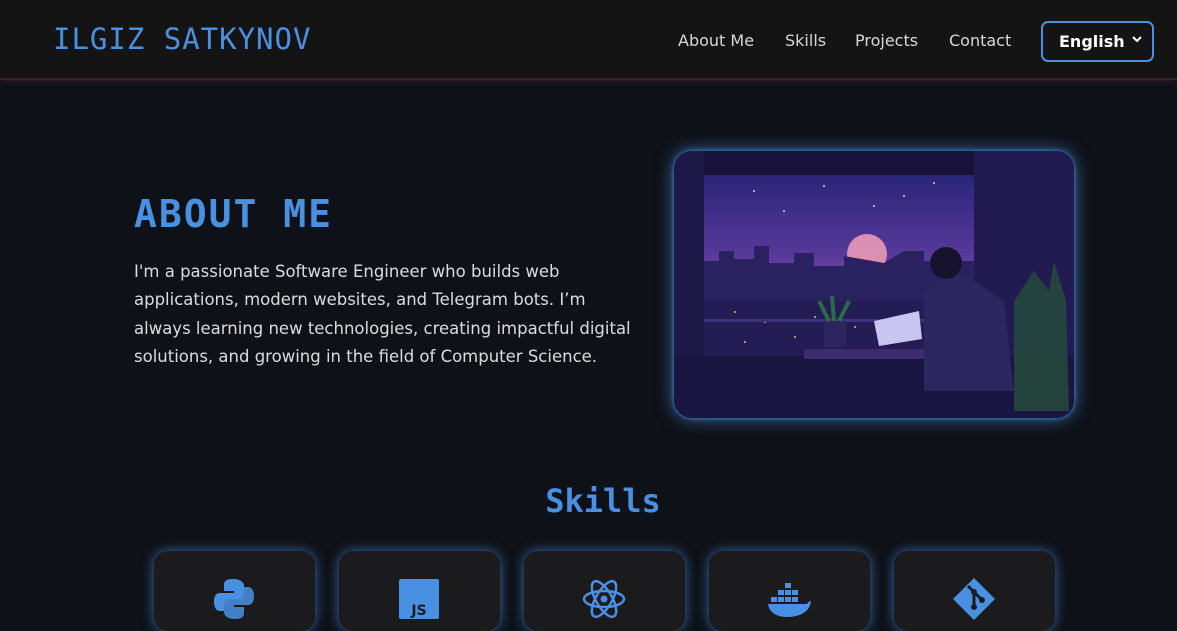 The image size is (1177, 631). I want to click on docker-icon, so click(789, 599).